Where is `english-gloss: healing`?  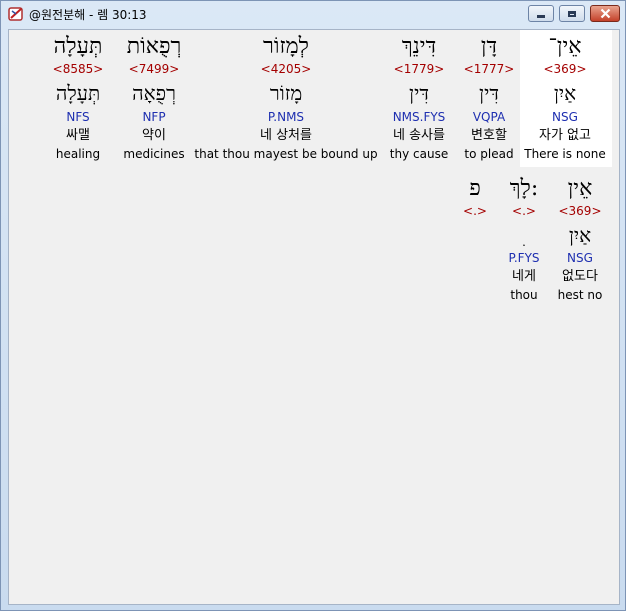 english-gloss: healing is located at coordinates (78, 154).